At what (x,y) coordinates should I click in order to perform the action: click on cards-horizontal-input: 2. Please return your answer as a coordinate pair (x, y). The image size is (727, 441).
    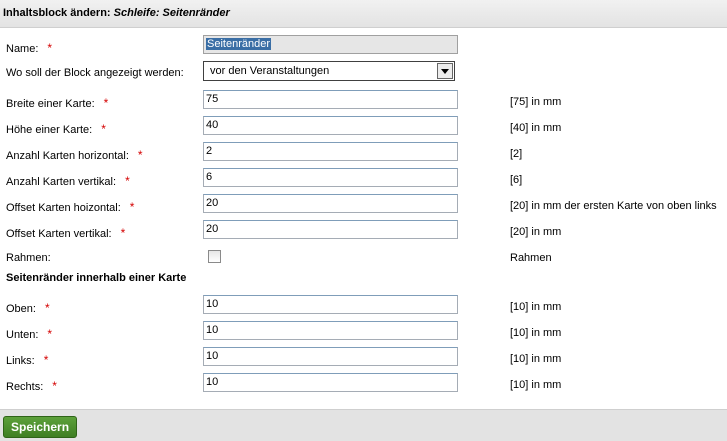
    Looking at the image, I should click on (330, 151).